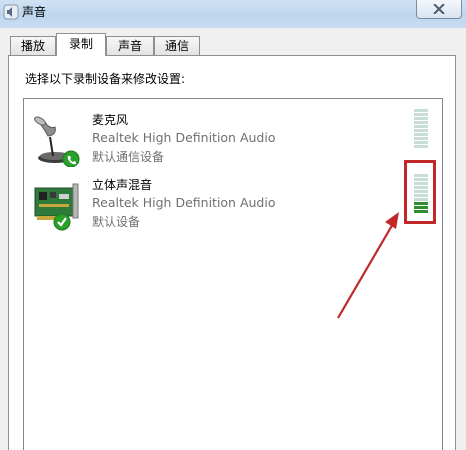 This screenshot has height=450, width=466. I want to click on tab-sounds: 声音, so click(130, 45).